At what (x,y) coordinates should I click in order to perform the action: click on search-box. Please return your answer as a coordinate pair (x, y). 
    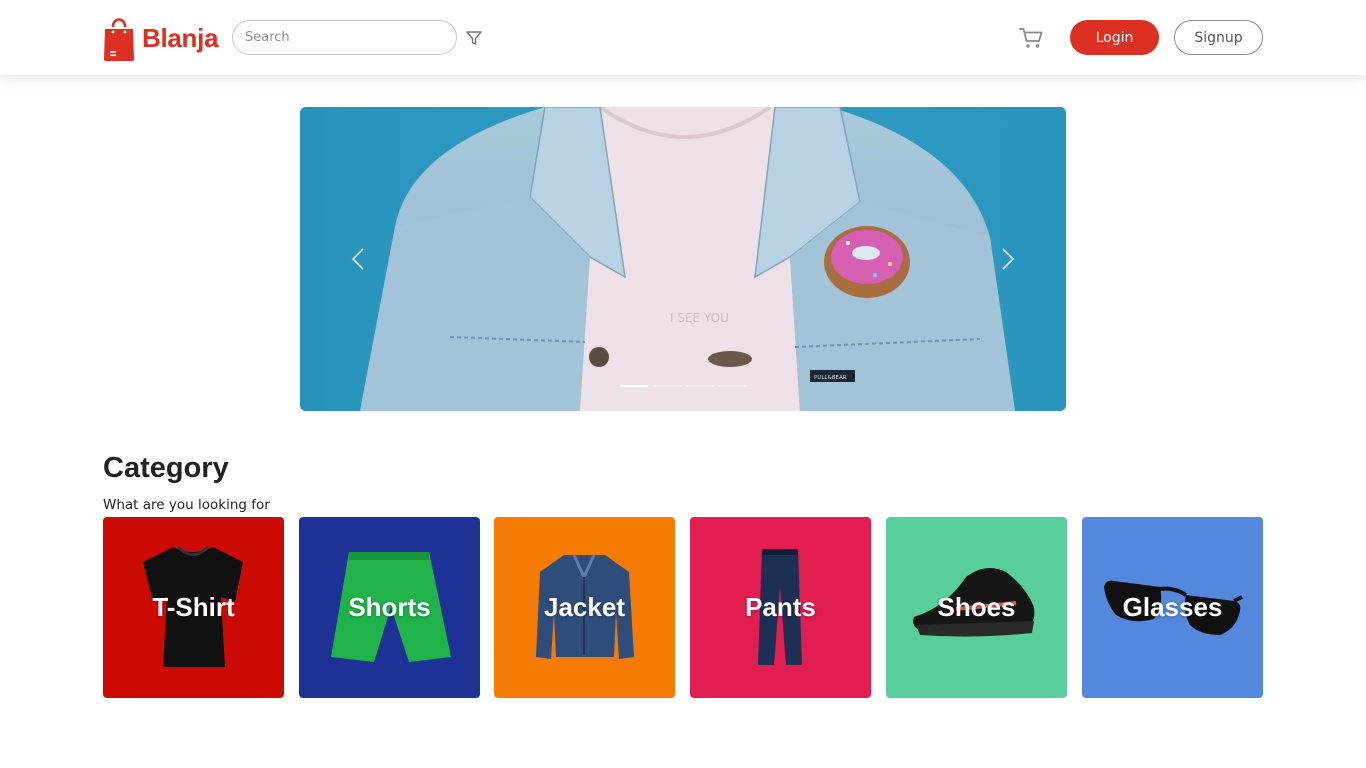
    Looking at the image, I should click on (344, 37).